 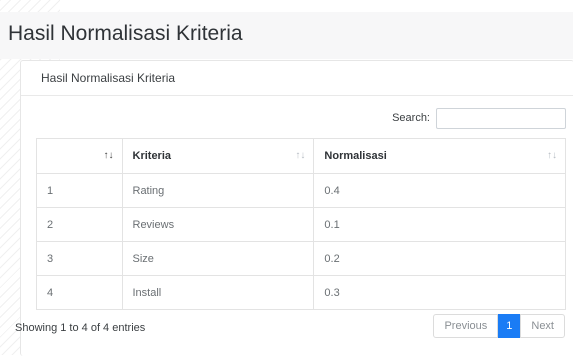 What do you see at coordinates (297, 78) in the screenshot?
I see `card-header: Hasil Normalisasi Kriteria` at bounding box center [297, 78].